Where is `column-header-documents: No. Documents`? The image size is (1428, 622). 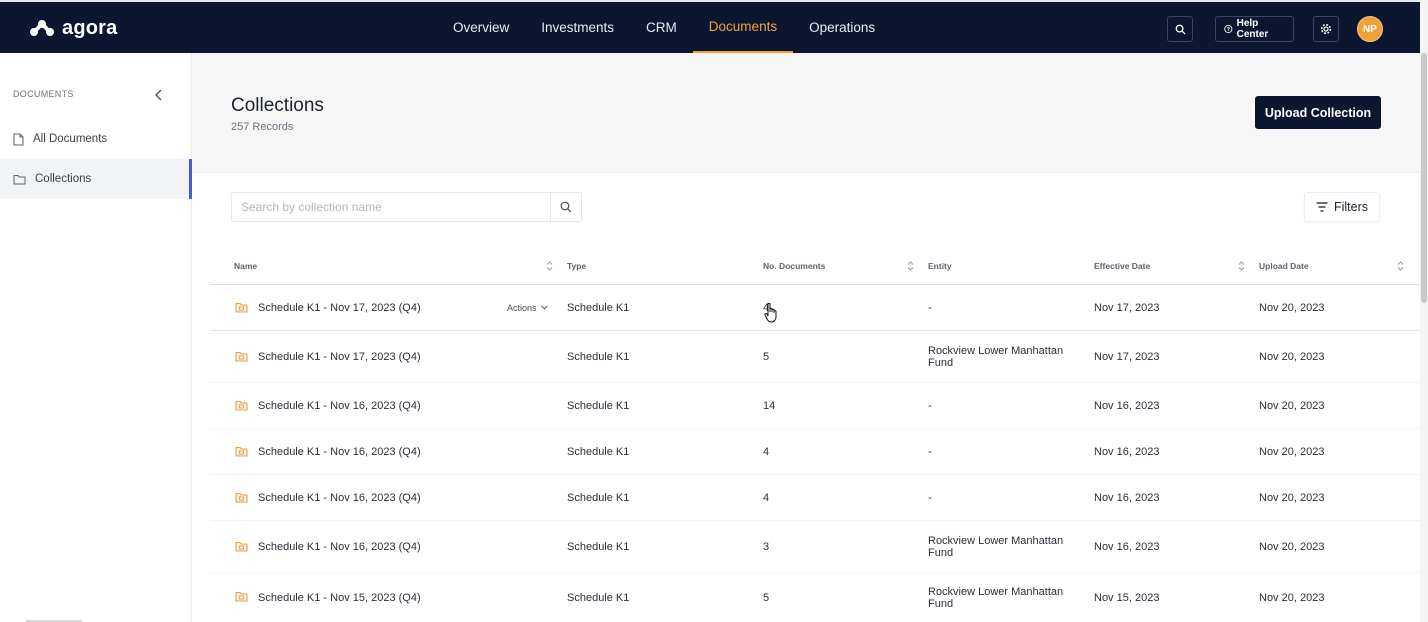 column-header-documents: No. Documents is located at coordinates (794, 266).